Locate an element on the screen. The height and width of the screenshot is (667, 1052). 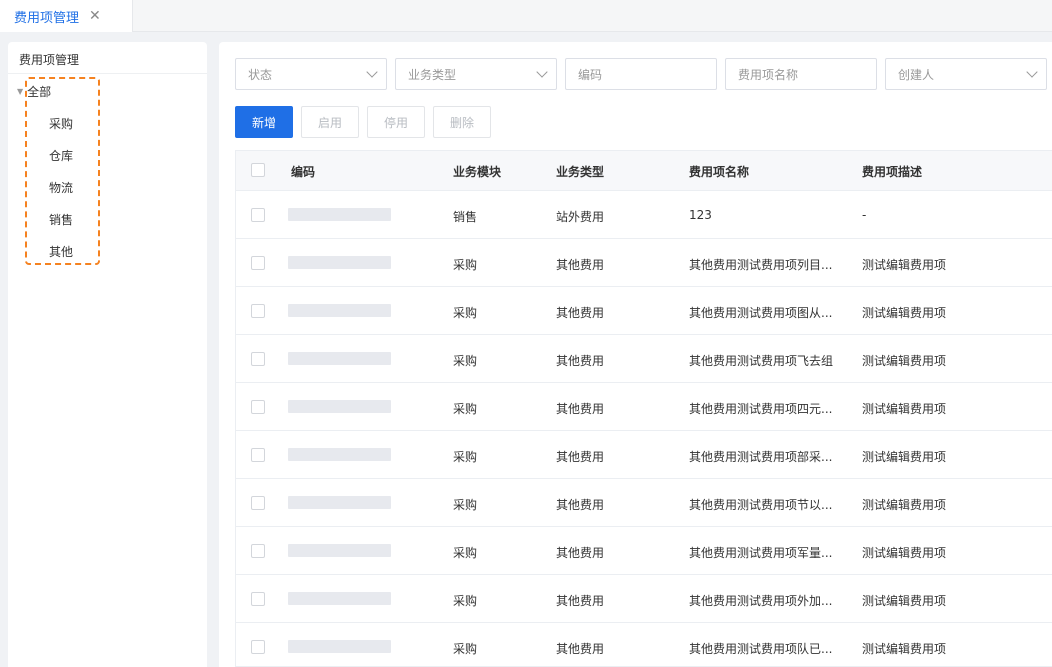
tree-node-sales: 销售 is located at coordinates (61, 219).